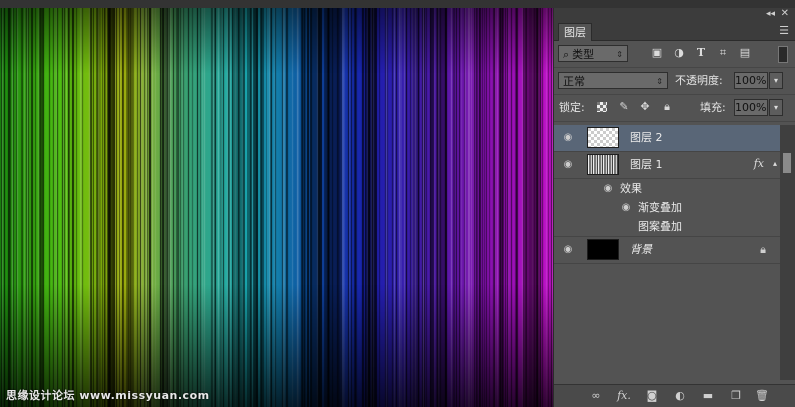  I want to click on effect-label: 图案叠加, so click(660, 226).